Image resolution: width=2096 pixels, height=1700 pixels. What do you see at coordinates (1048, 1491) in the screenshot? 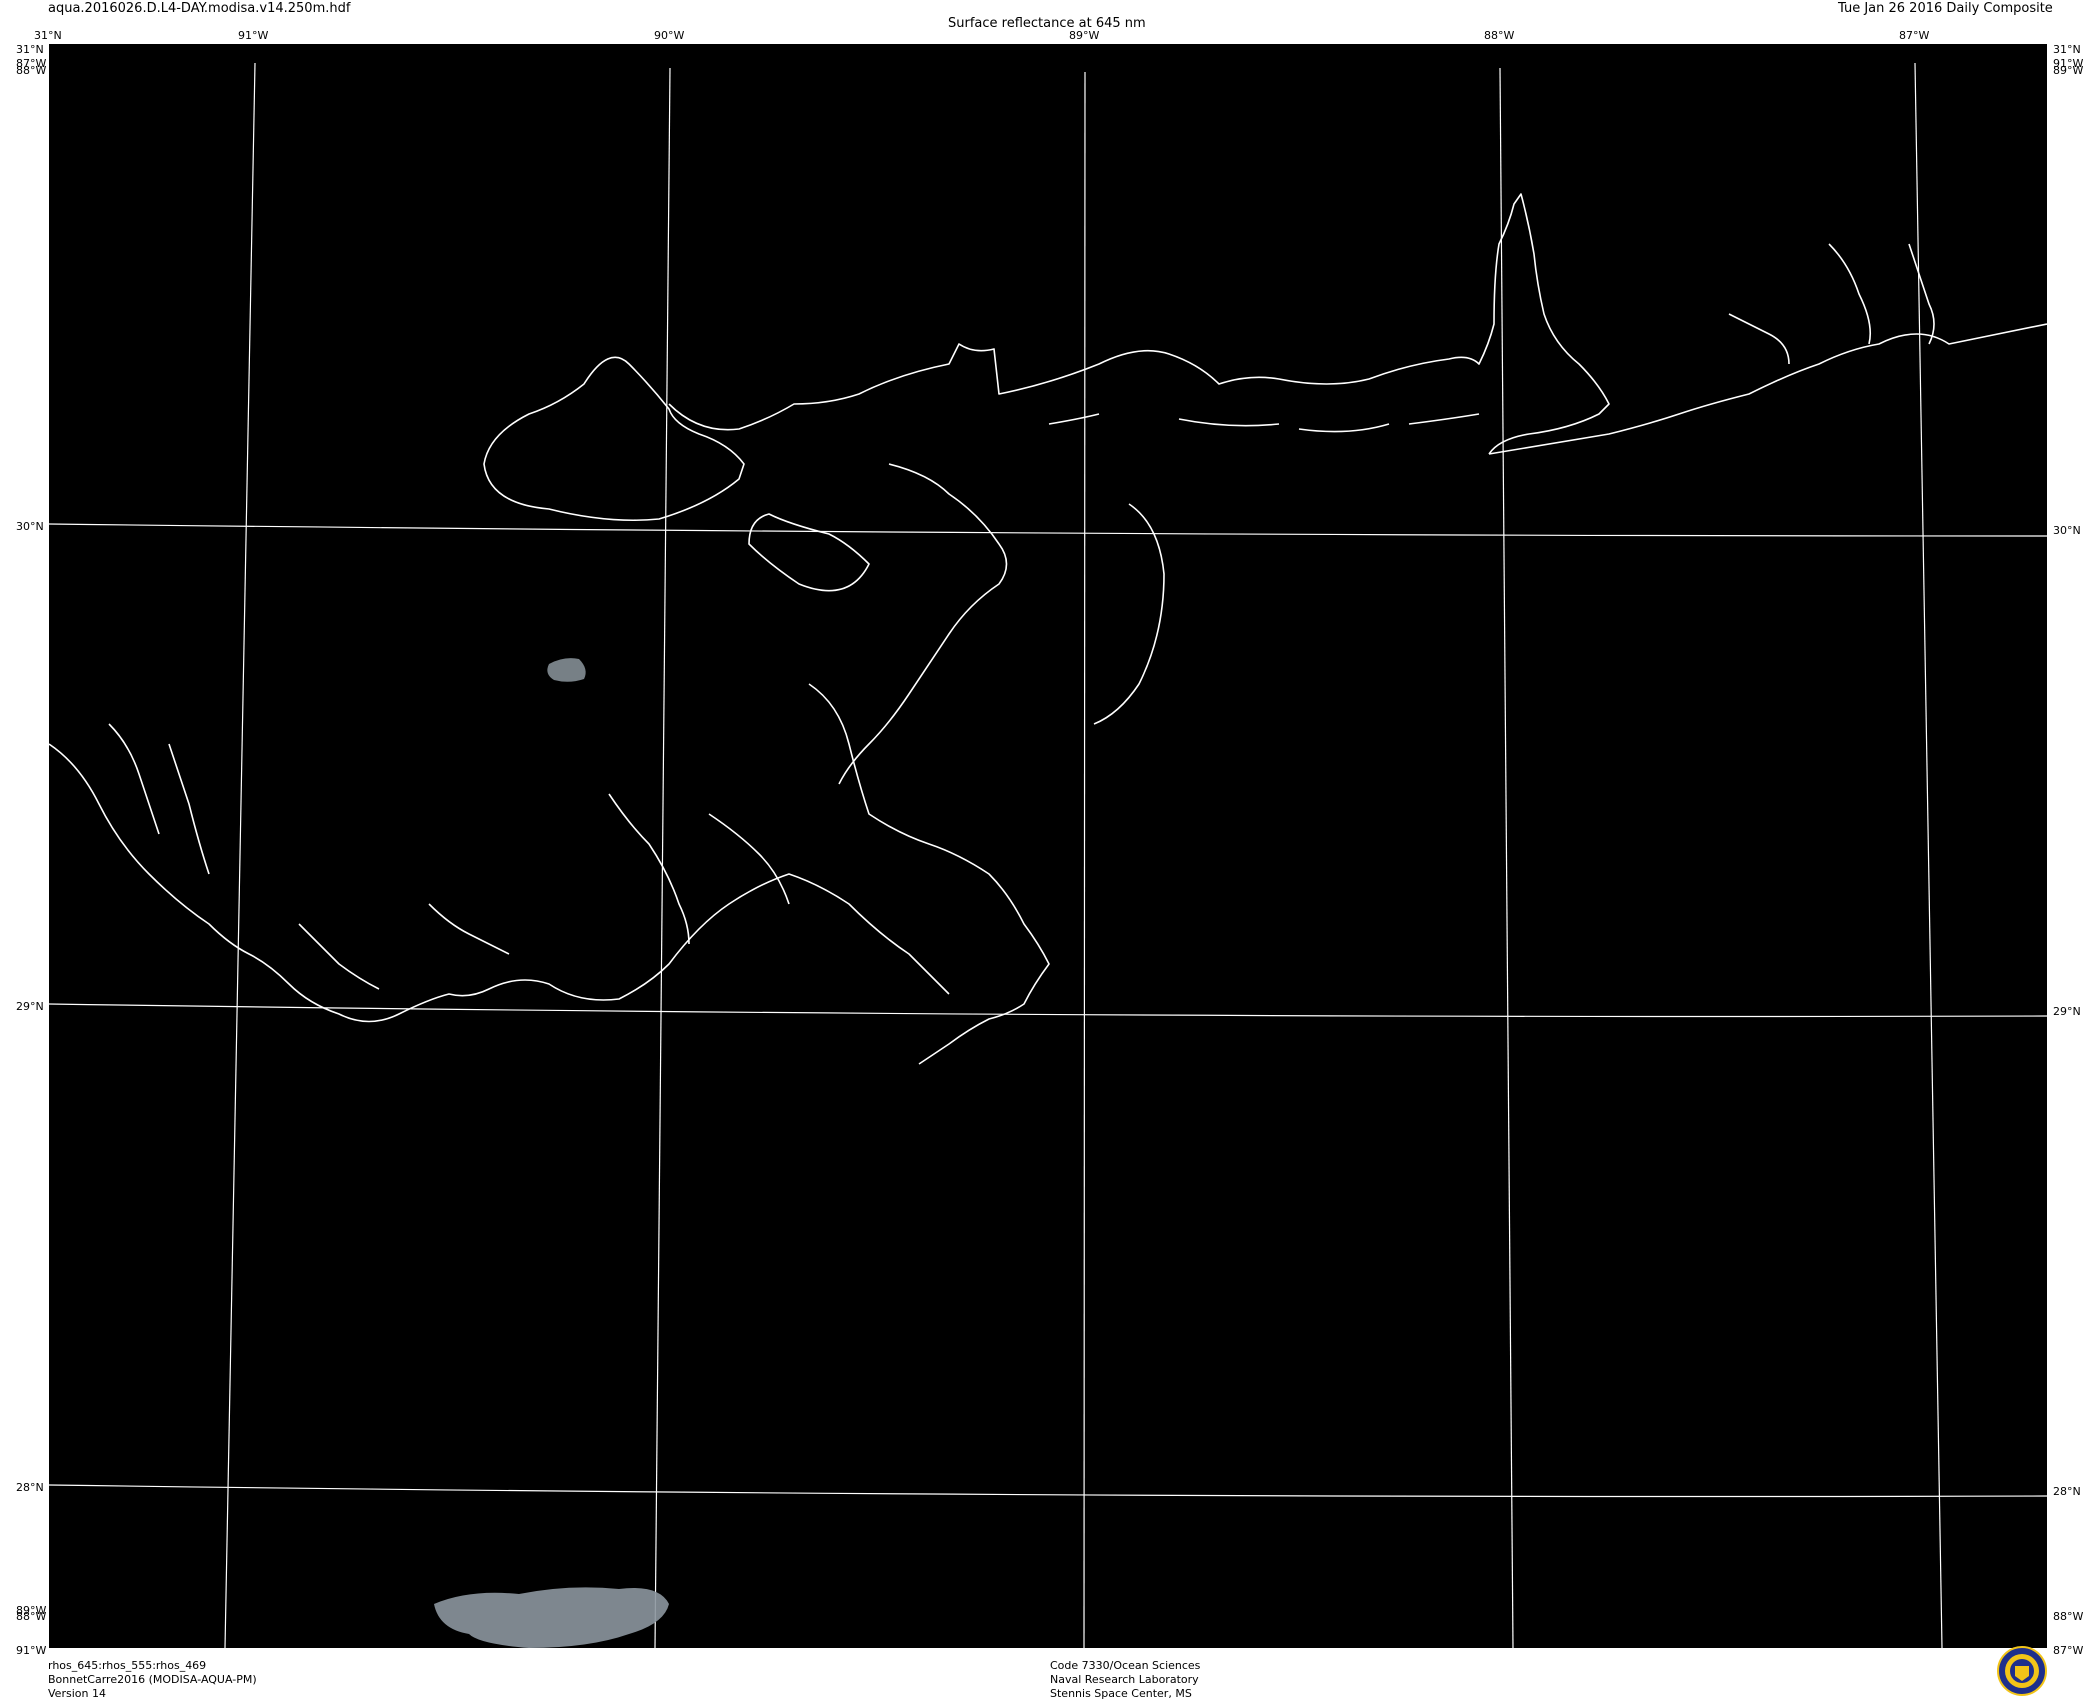
I see `parallel-28n` at bounding box center [1048, 1491].